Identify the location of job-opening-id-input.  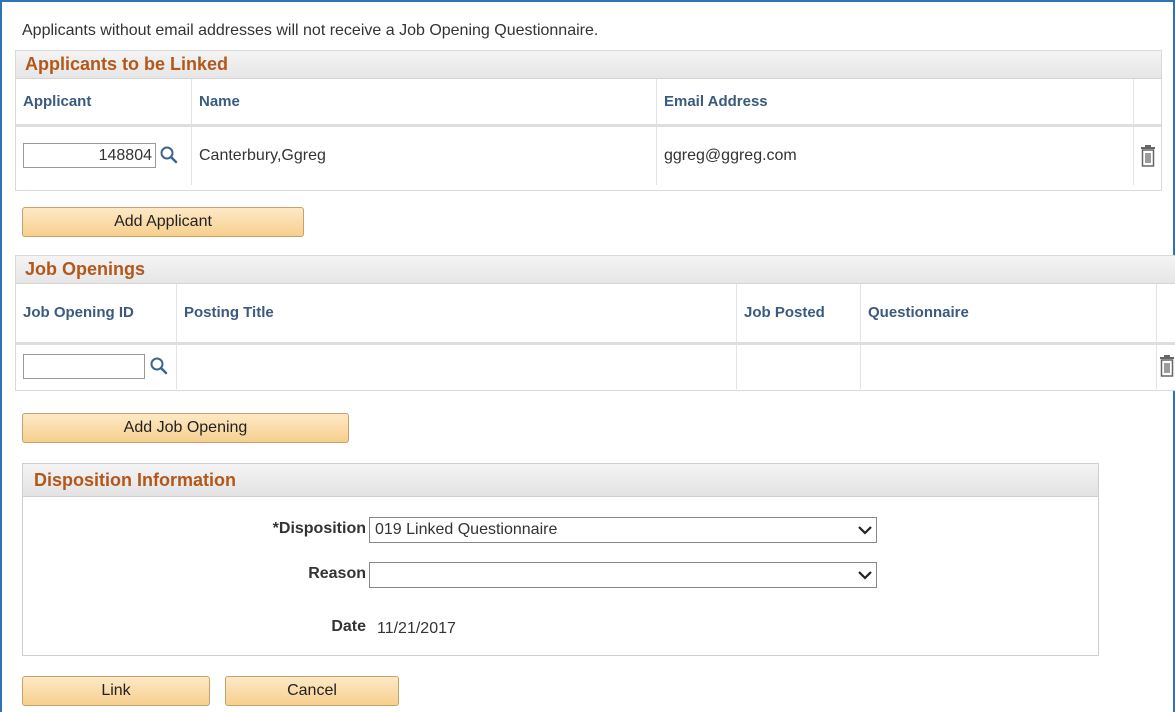
(84, 366).